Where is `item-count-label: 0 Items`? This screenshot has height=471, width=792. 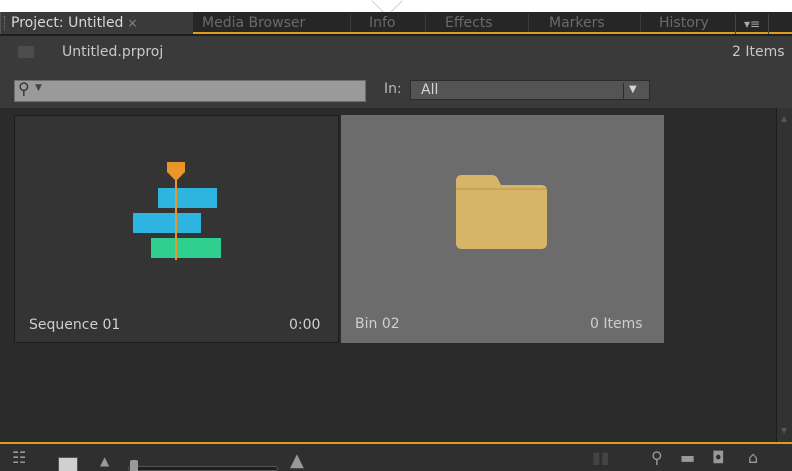 item-count-label: 0 Items is located at coordinates (616, 324).